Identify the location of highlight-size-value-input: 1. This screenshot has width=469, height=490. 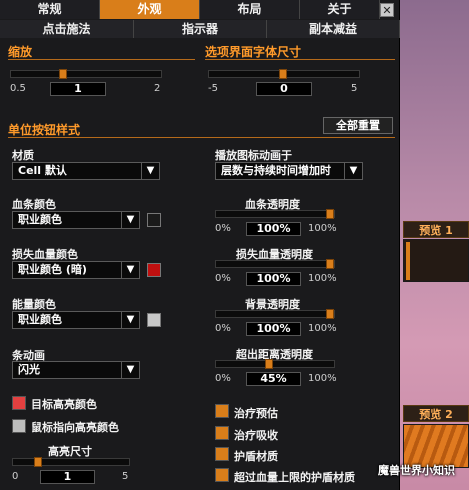
(67, 477).